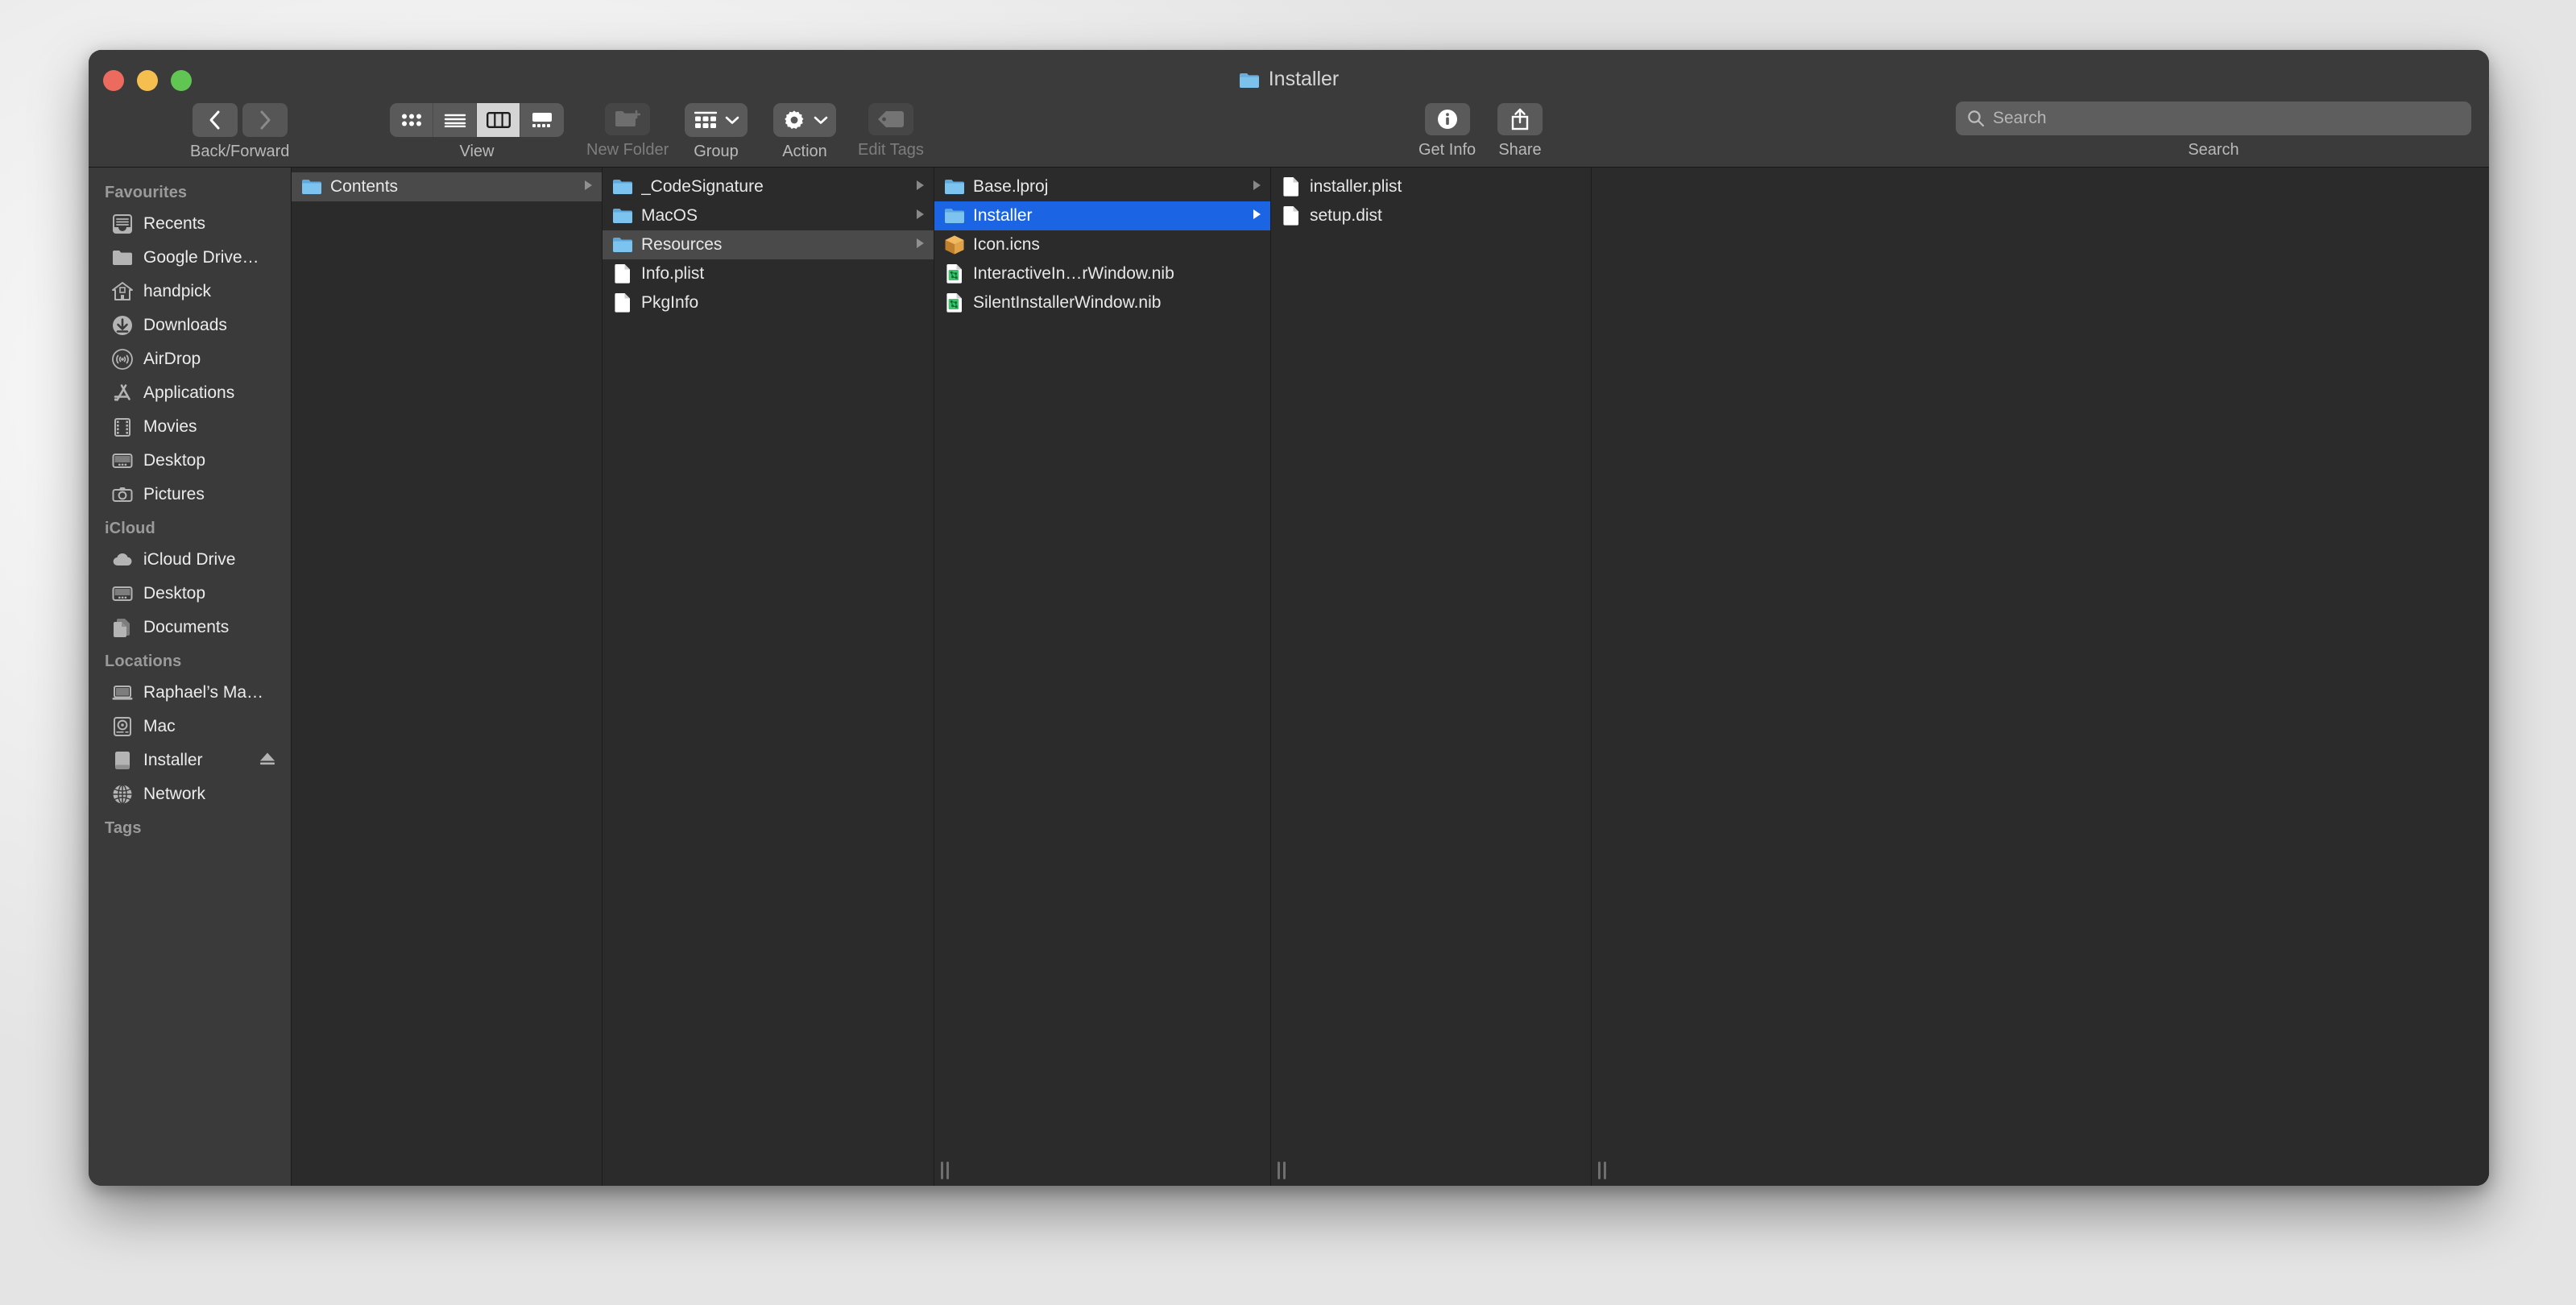 The width and height of the screenshot is (2576, 1305). Describe the element at coordinates (768, 302) in the screenshot. I see `file-row: PkgInfo` at that location.